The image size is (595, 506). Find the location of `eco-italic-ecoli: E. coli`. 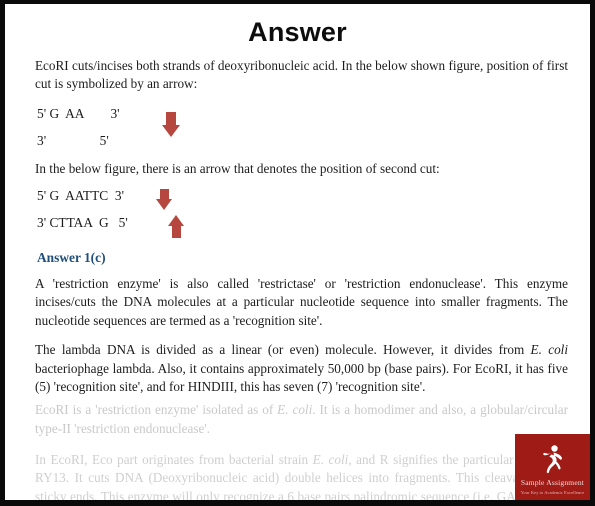

eco-italic-ecoli: E. coli is located at coordinates (330, 459).